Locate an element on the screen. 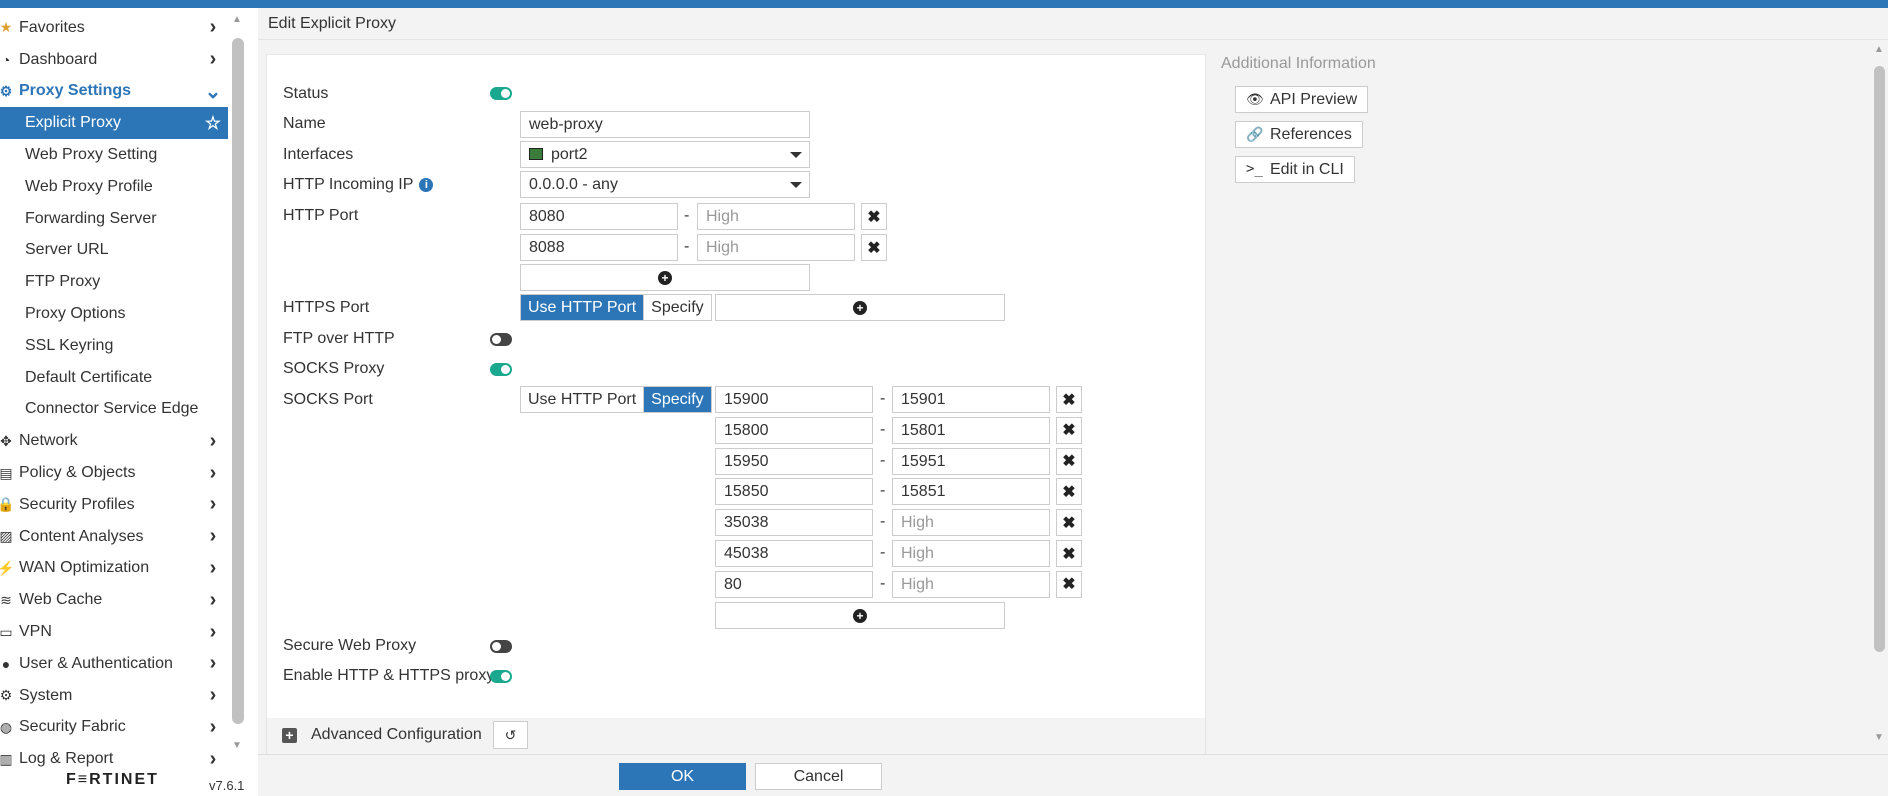 The height and width of the screenshot is (796, 1888). sidebar-item-content-analyses: ▨ Content Analyses › is located at coordinates (114, 537).